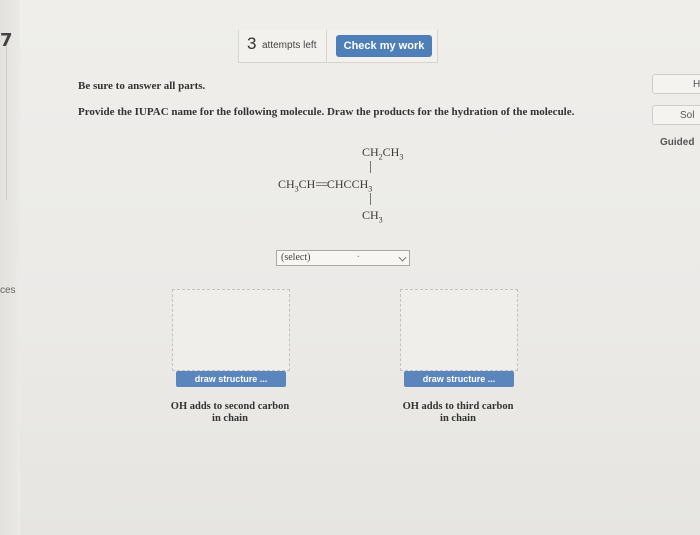  Describe the element at coordinates (459, 330) in the screenshot. I see `drawing-area-third-carbon` at that location.